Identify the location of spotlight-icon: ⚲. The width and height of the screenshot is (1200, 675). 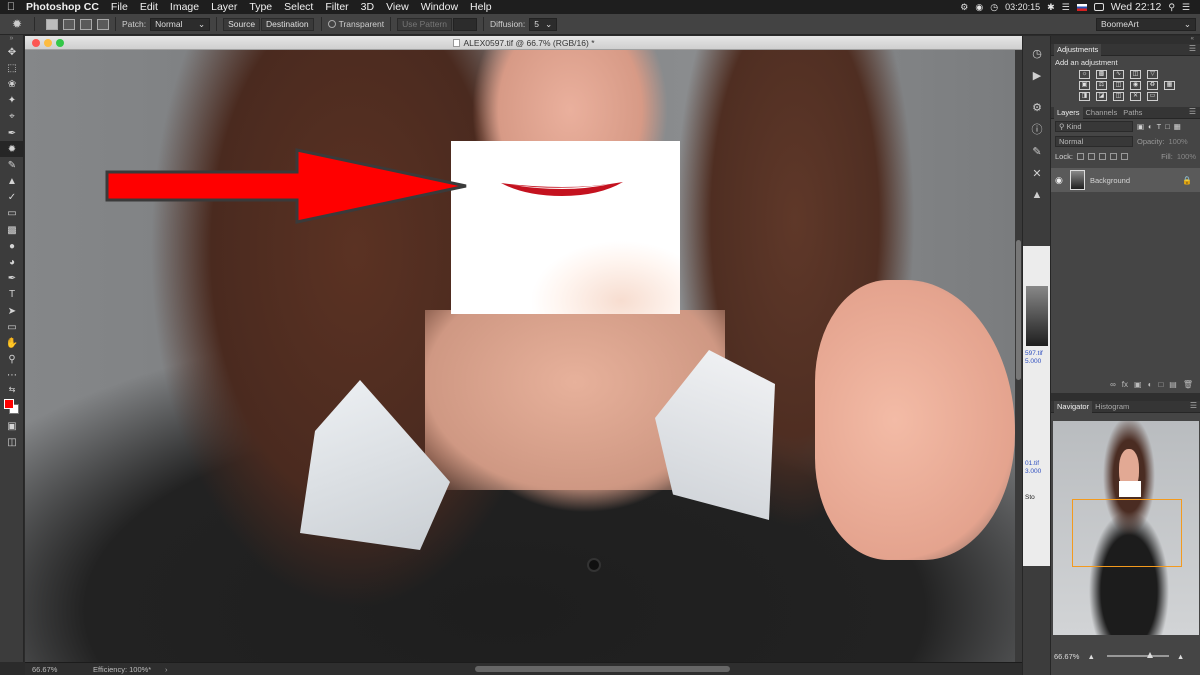
(1171, 7).